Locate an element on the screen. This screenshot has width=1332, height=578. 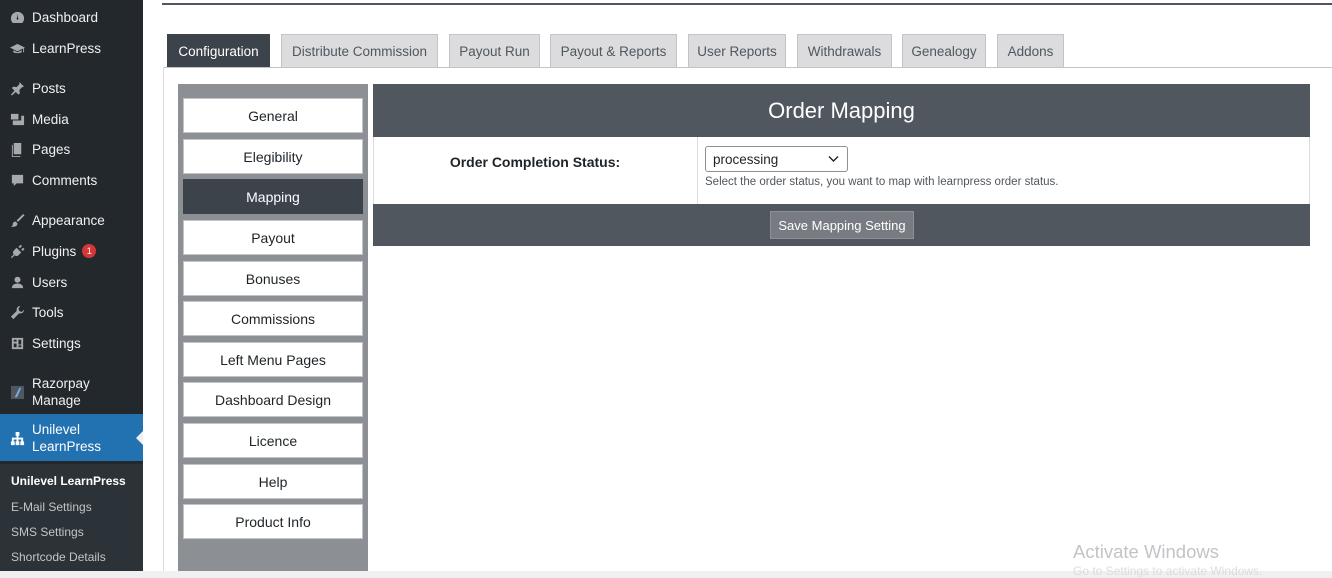
sidebar-item-unilevel-learnpress: Unilevel LearnPress is located at coordinates (71, 438).